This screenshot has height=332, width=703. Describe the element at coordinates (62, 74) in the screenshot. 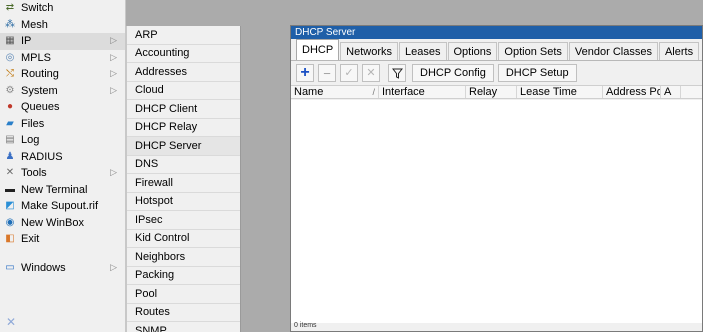

I see `sidebar-item-routing: ⤭ Routing ▷` at that location.